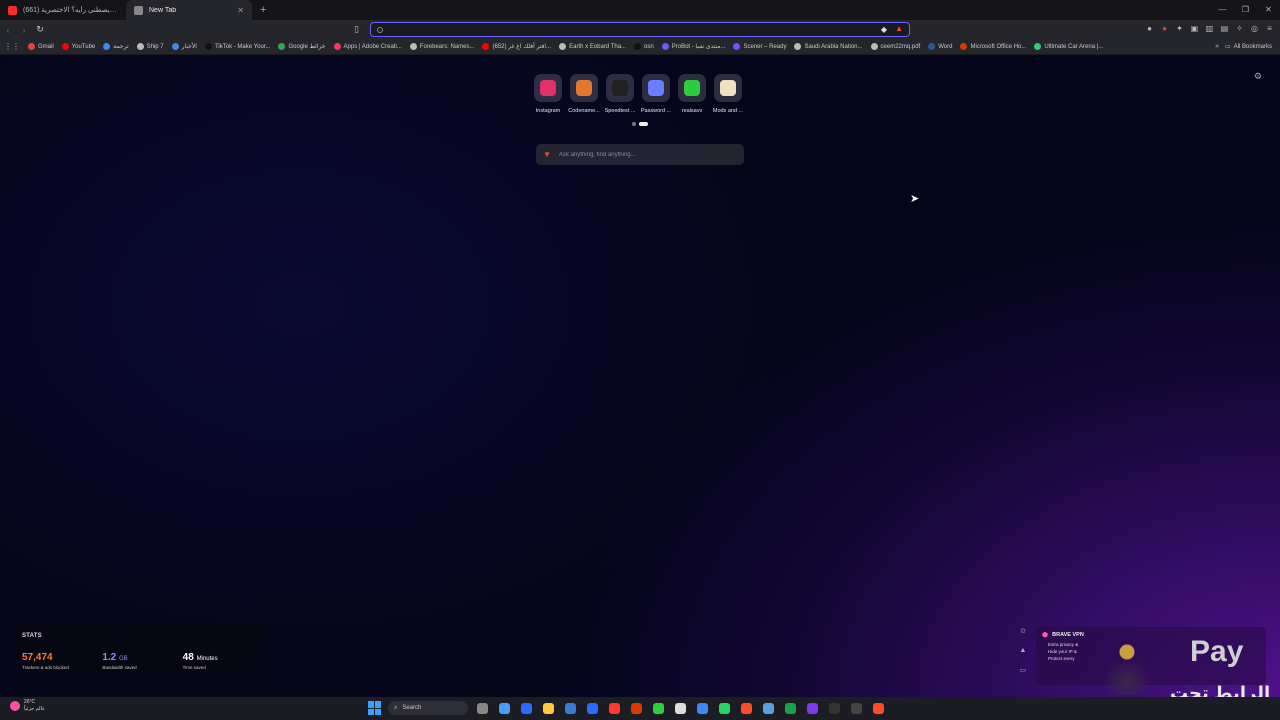 This screenshot has height=720, width=1280. I want to click on page-dot, so click(634, 124).